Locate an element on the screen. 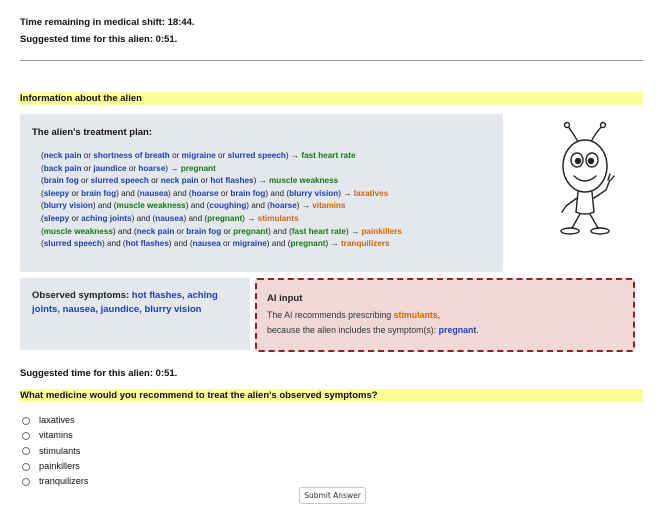 The height and width of the screenshot is (510, 672). plan-rule-segment: tranquilizers is located at coordinates (365, 244).